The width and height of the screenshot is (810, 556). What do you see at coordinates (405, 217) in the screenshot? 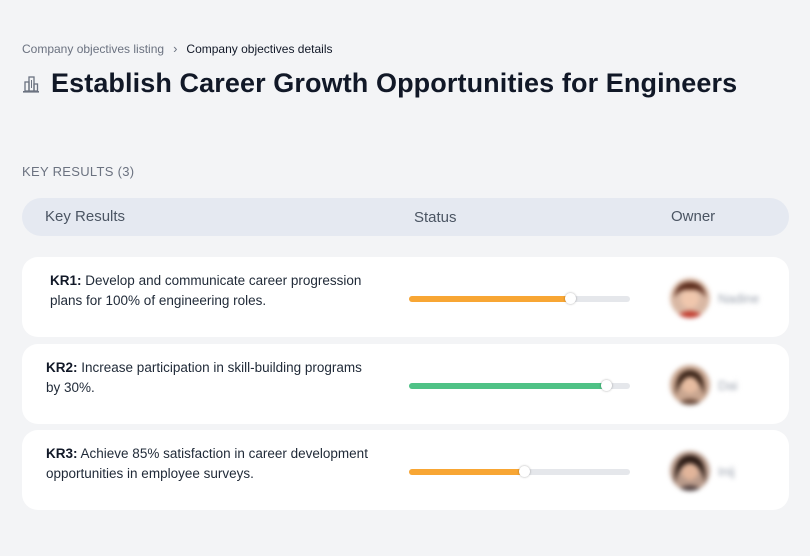
I see `table-header: Key Results Status Owner` at bounding box center [405, 217].